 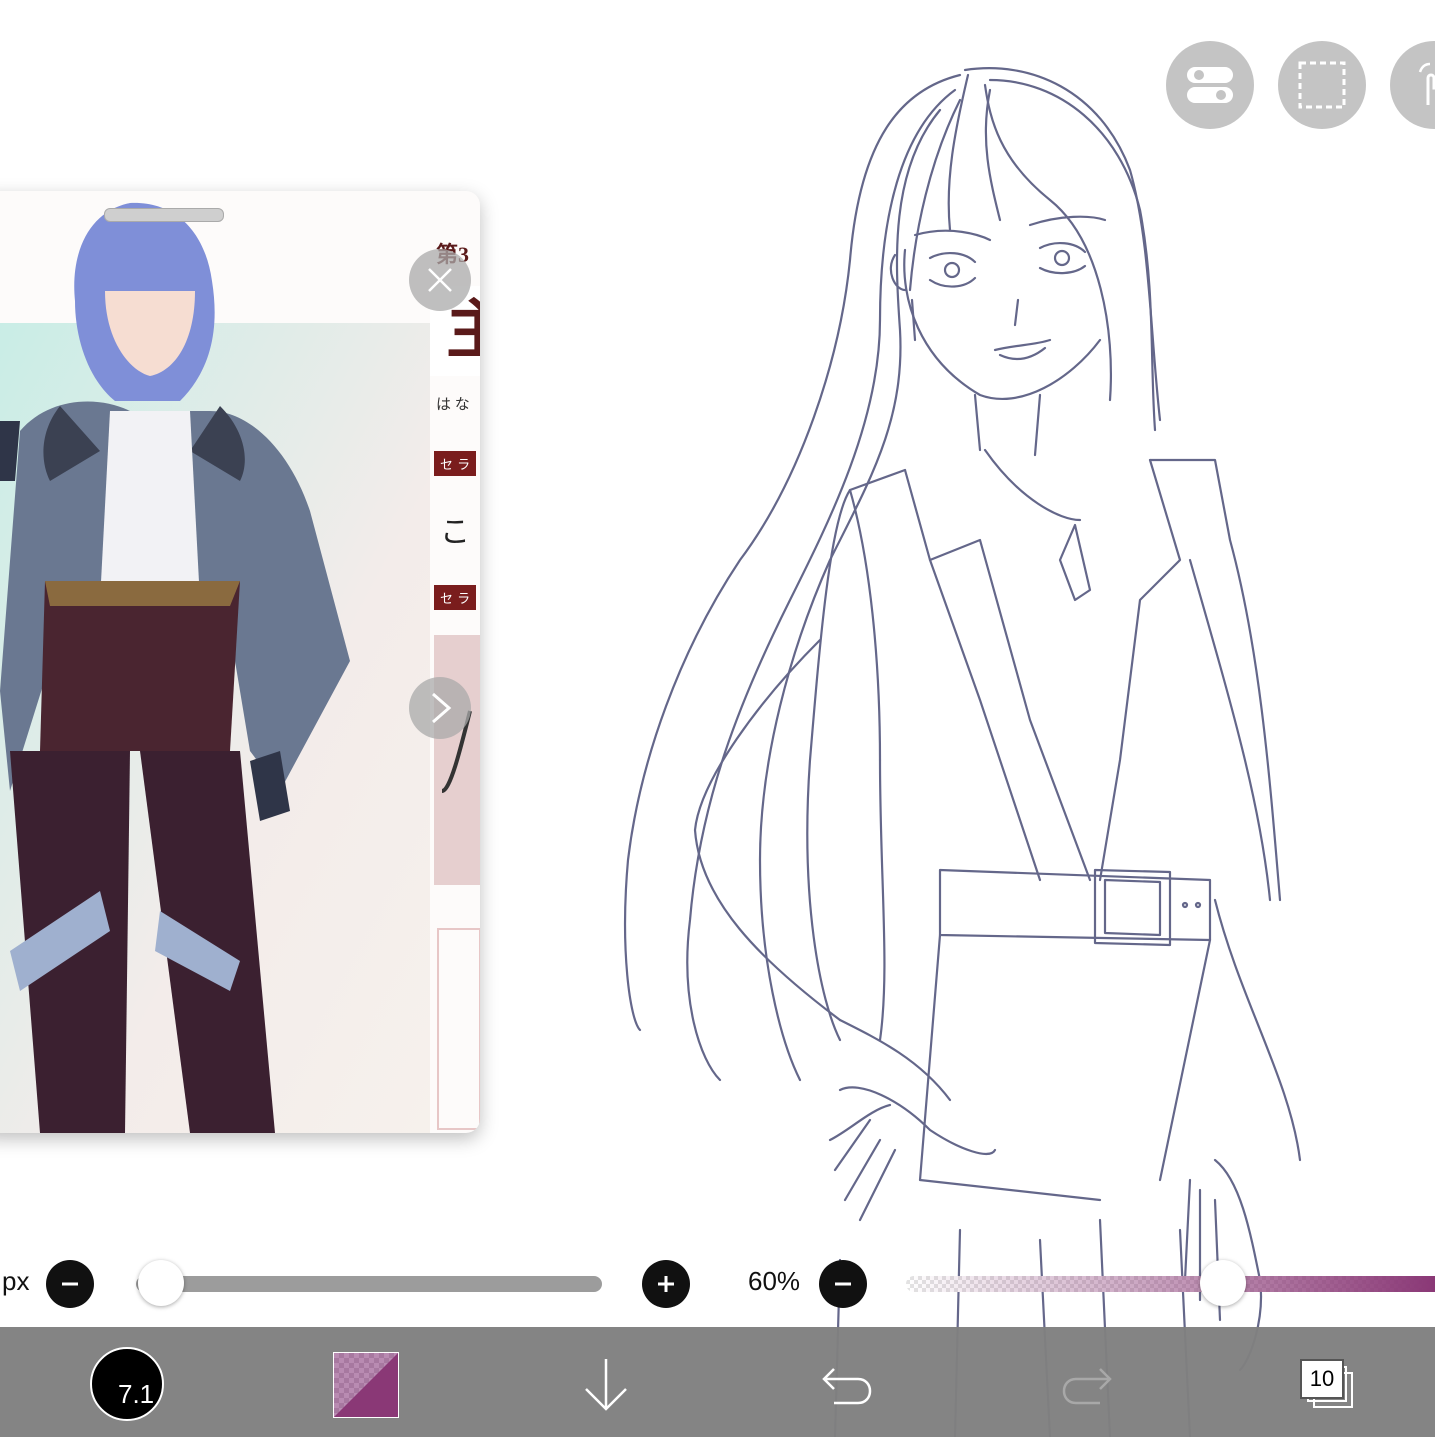 What do you see at coordinates (455, 463) in the screenshot?
I see `ref-tag-1: セ ラ` at bounding box center [455, 463].